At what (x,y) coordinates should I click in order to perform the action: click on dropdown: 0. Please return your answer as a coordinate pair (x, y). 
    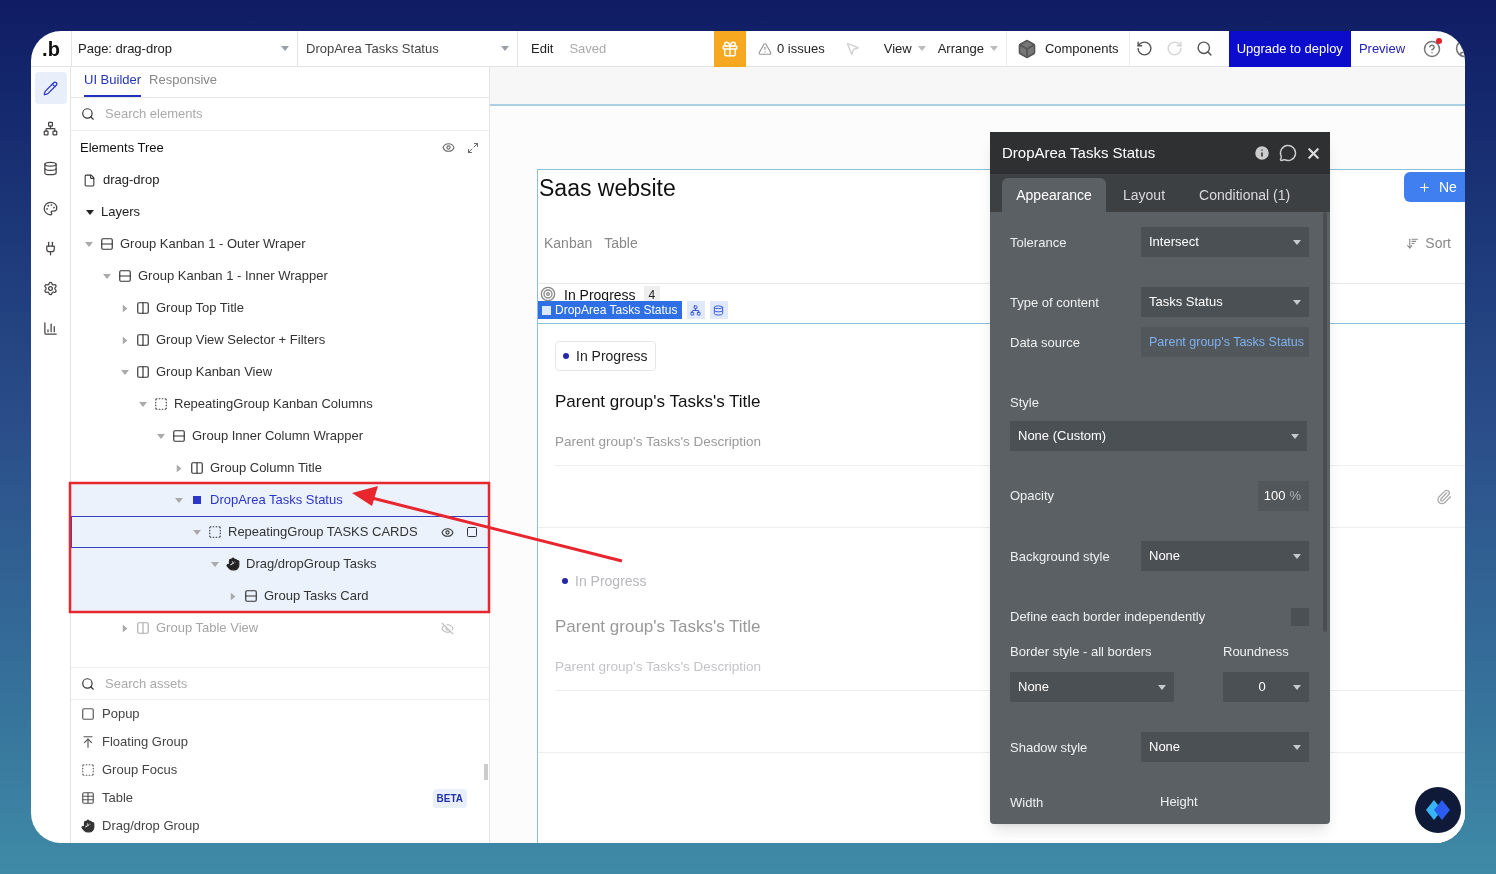
    Looking at the image, I should click on (1266, 687).